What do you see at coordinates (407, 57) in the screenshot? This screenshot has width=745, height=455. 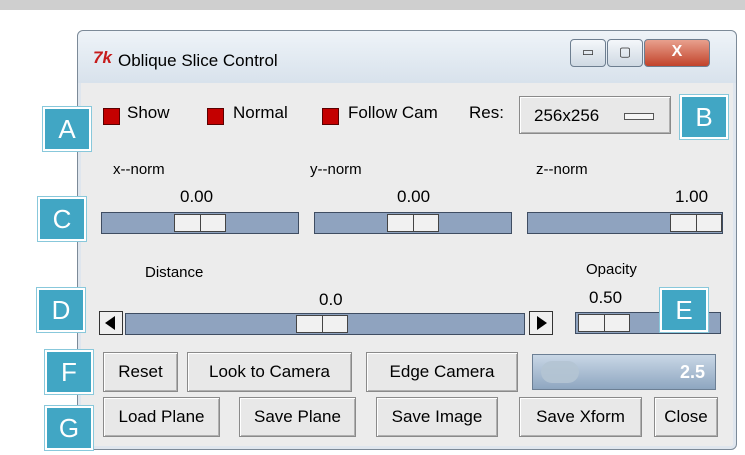 I see `title-bar: 7k Oblique Slice Control ▭ ▢ X` at bounding box center [407, 57].